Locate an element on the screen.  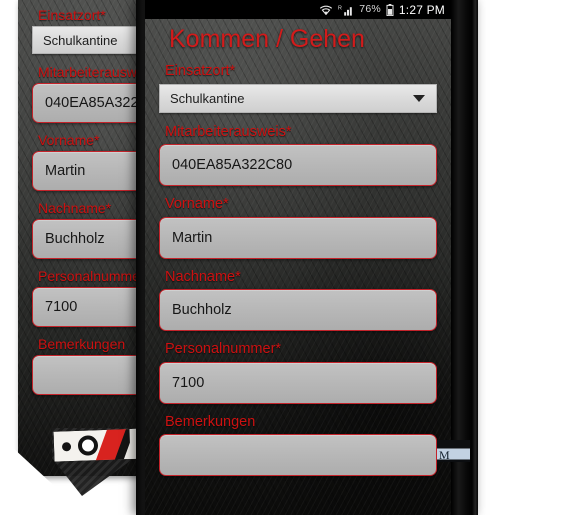
signal-bars-icon: R is located at coordinates (346, 10).